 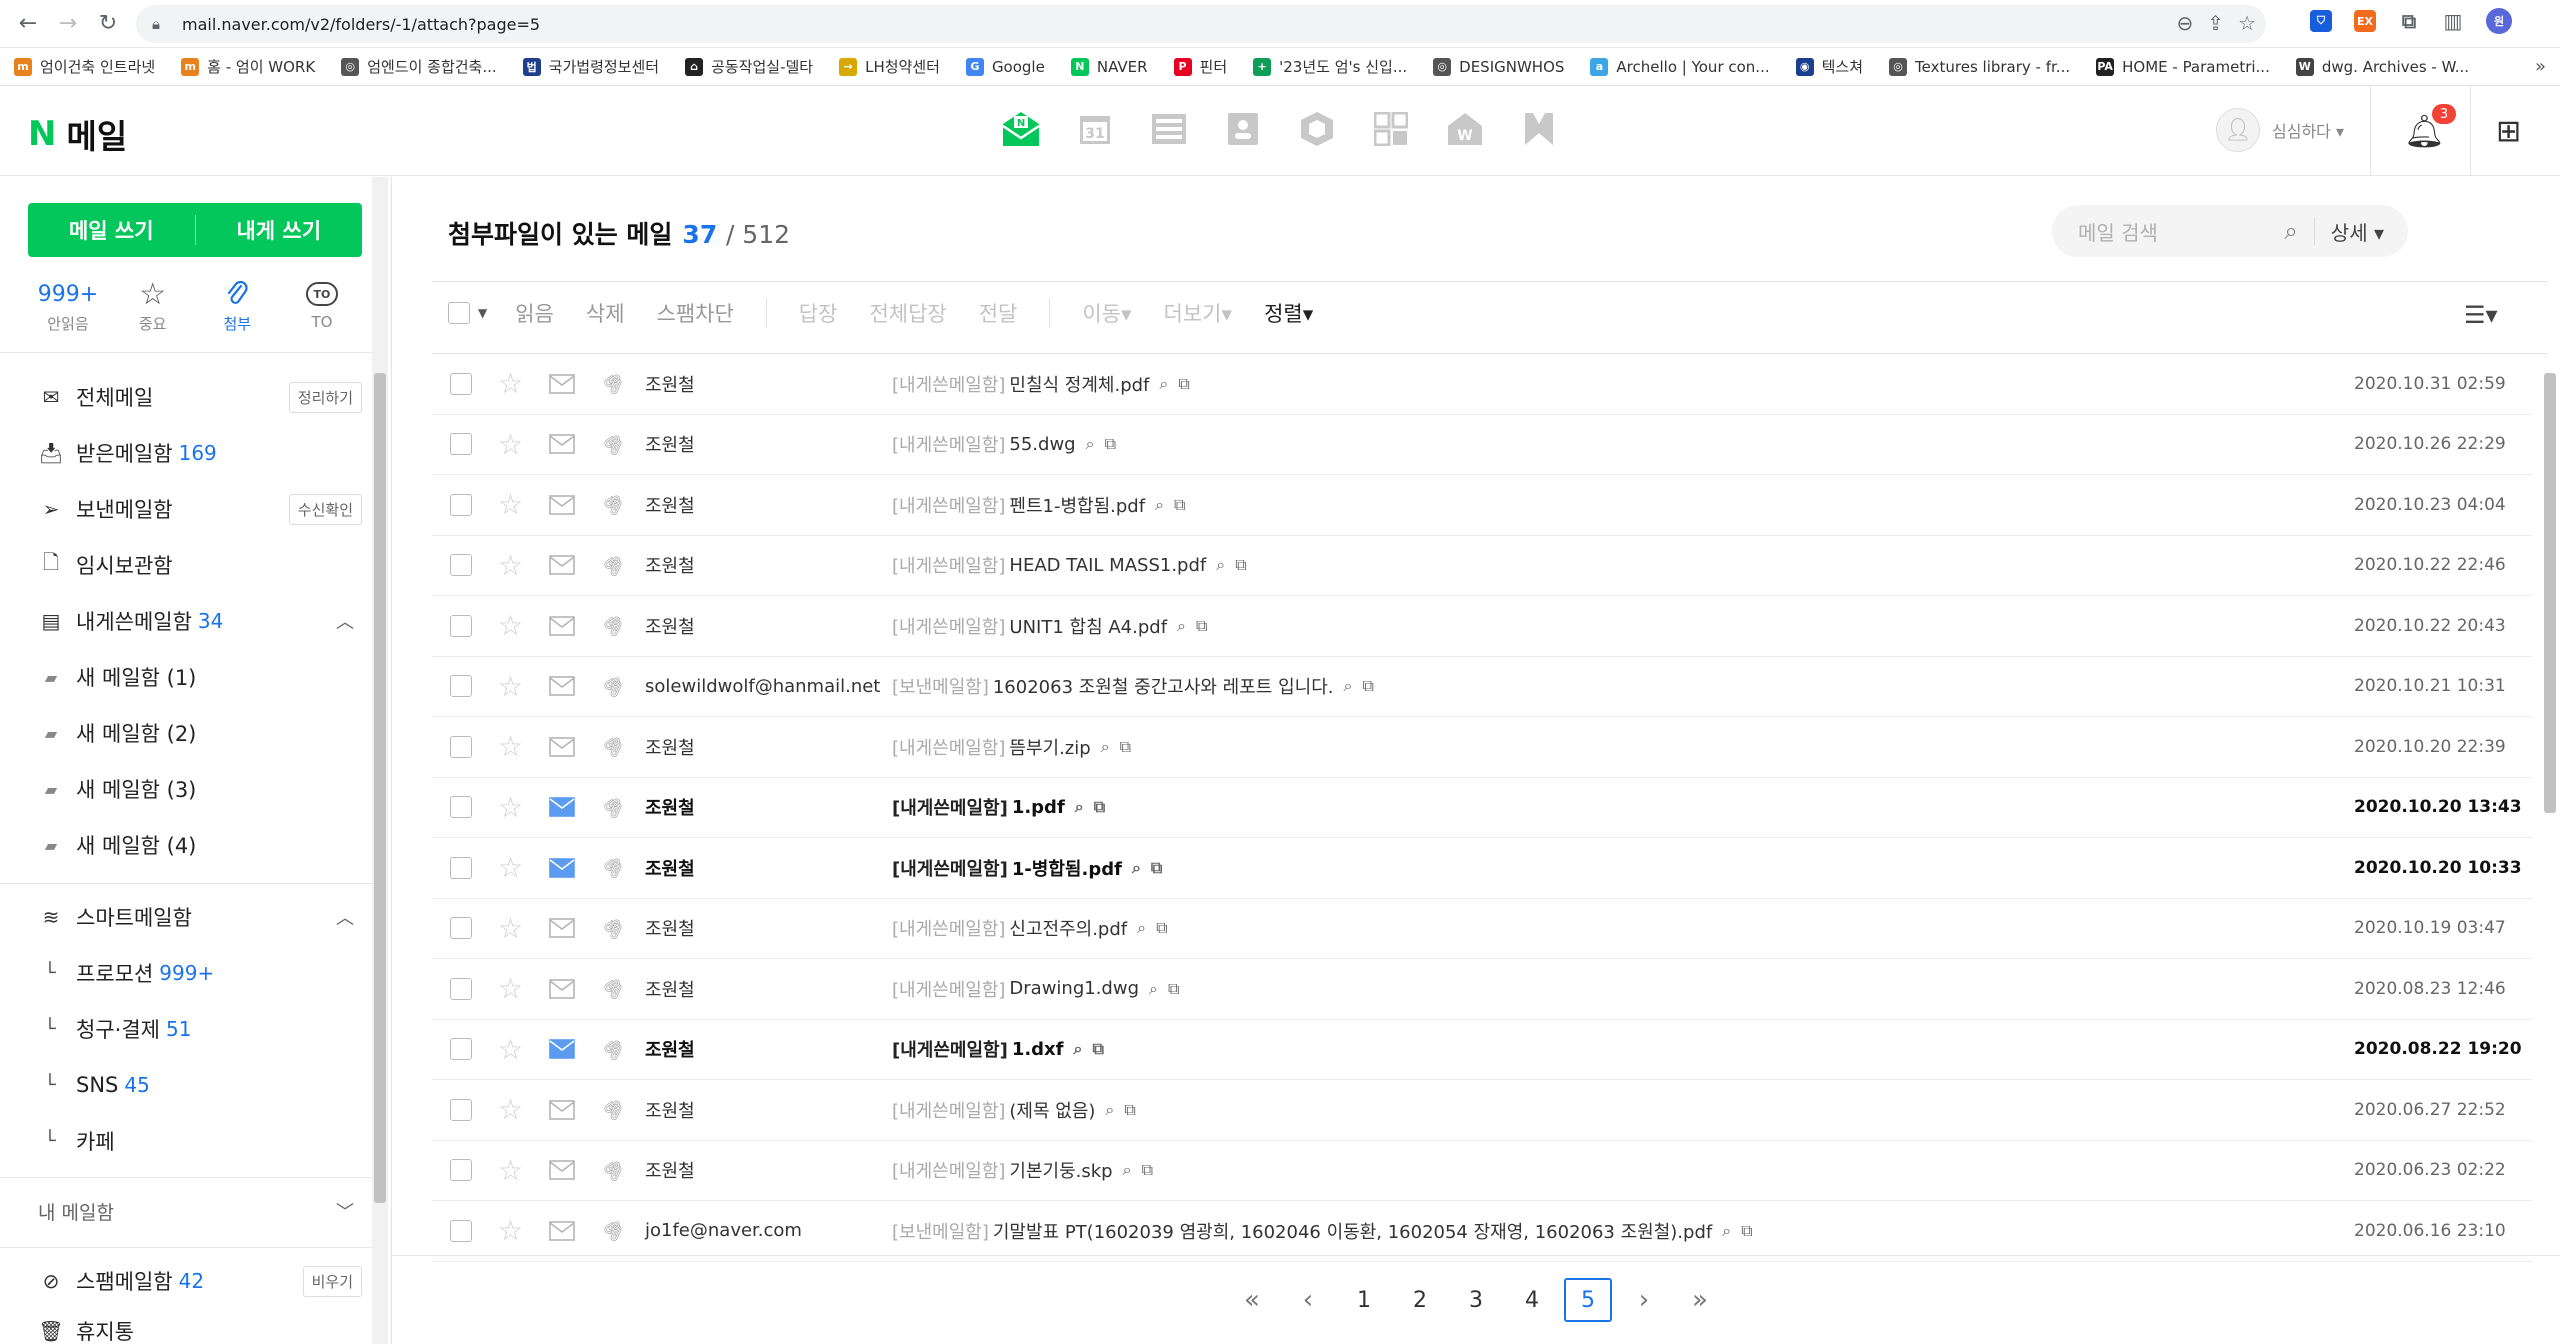 I want to click on bookmark-star-icon: ☆, so click(x=2247, y=23).